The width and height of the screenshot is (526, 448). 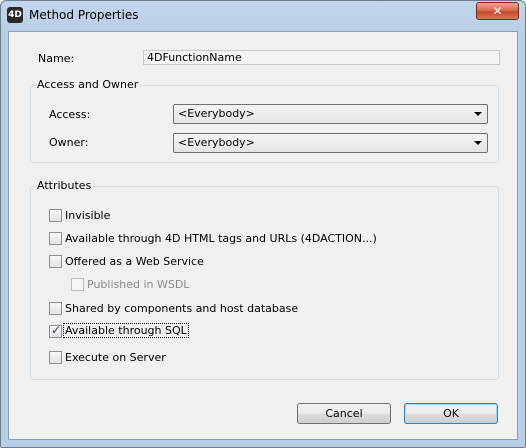 I want to click on access-owner-group-title: Access and Owner, so click(x=88, y=84).